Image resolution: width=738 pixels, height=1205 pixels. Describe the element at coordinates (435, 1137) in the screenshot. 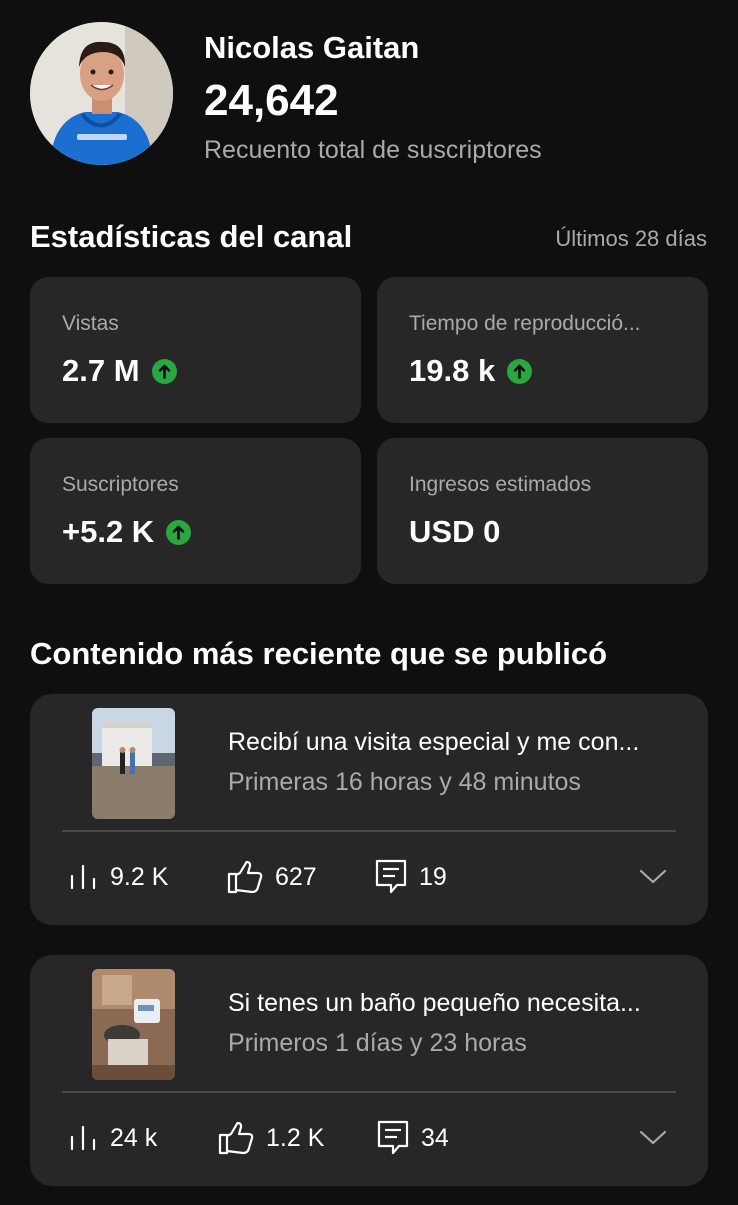

I see `comments-value: 34` at that location.